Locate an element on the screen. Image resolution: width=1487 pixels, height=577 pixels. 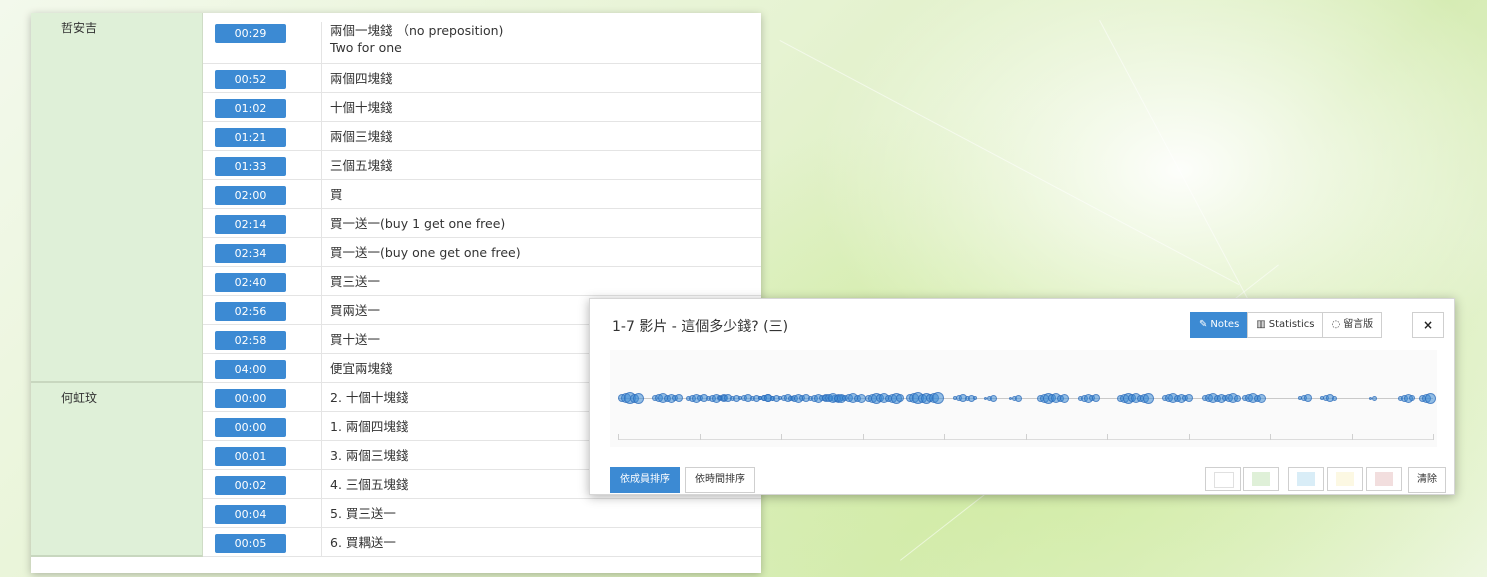
table-row: 01:21 兩個三塊錢 is located at coordinates (482, 136).